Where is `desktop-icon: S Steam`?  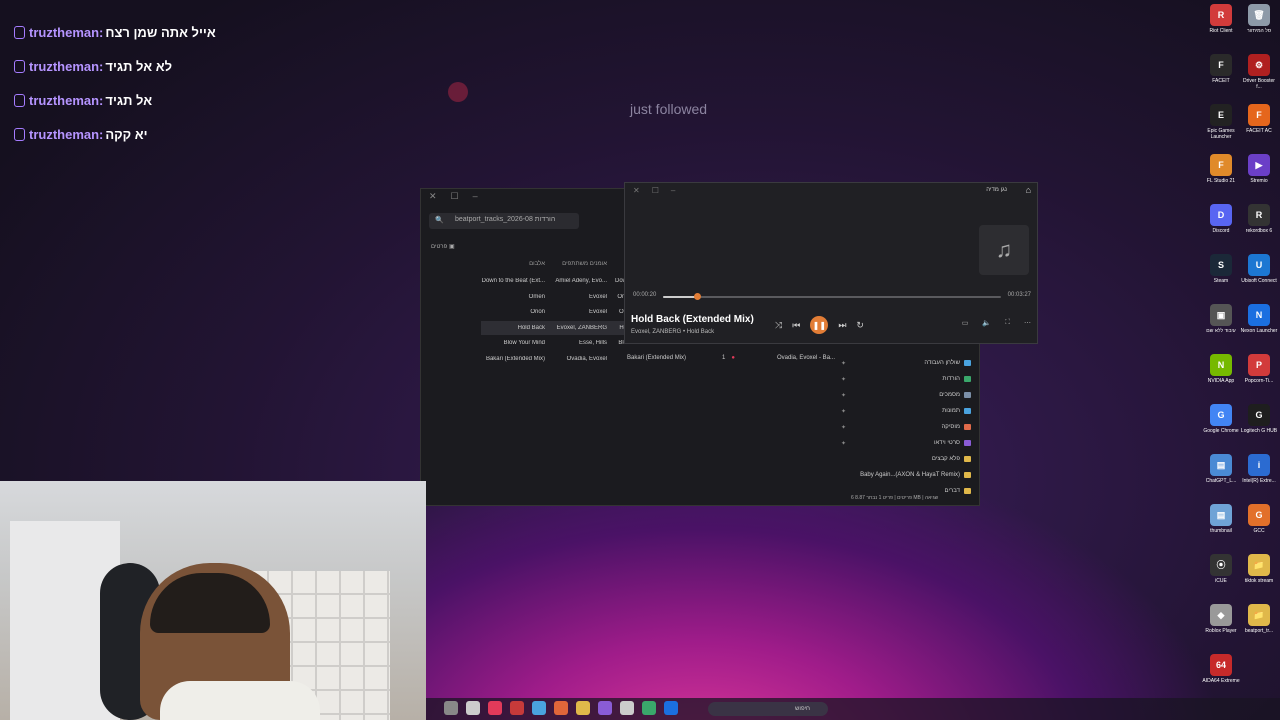
desktop-icon: S Steam is located at coordinates (1221, 269).